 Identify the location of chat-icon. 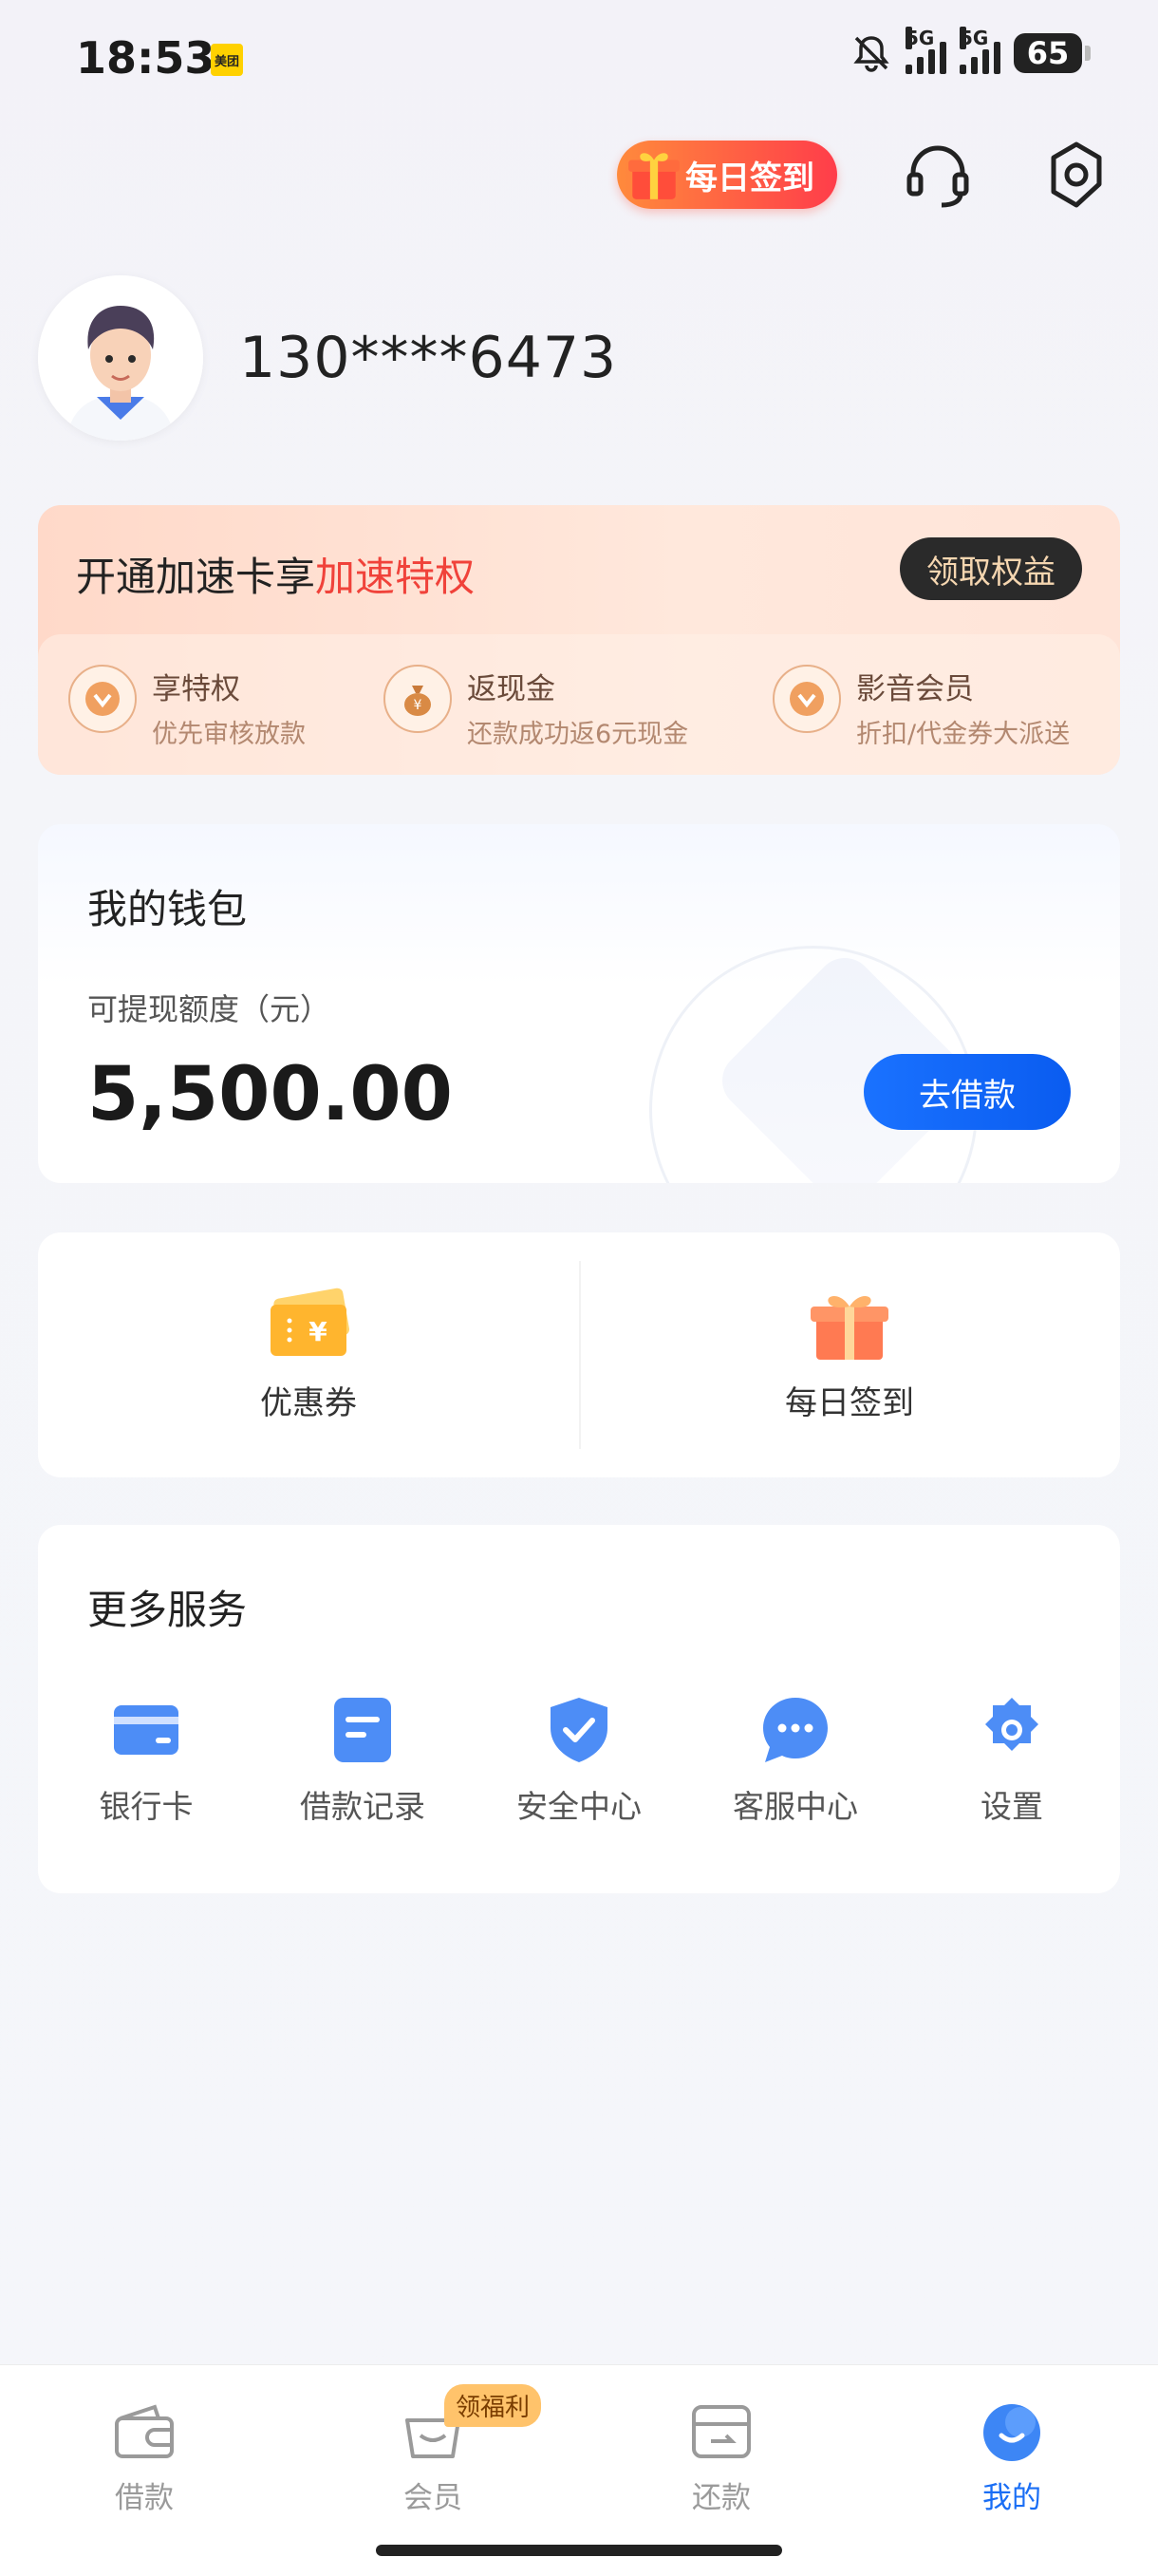
(795, 1730).